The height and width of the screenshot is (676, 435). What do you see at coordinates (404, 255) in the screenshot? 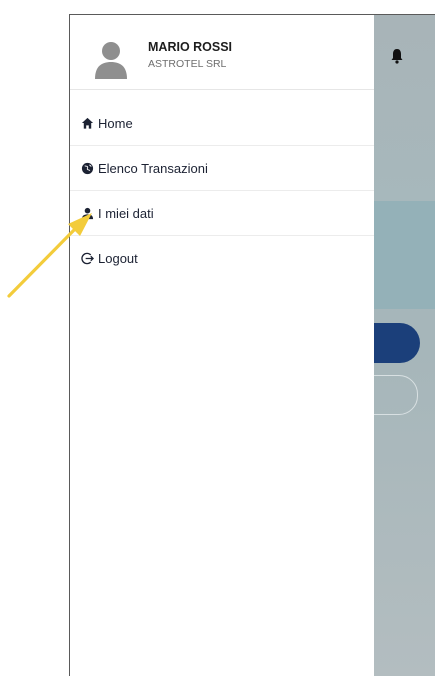
I see `app-banner` at bounding box center [404, 255].